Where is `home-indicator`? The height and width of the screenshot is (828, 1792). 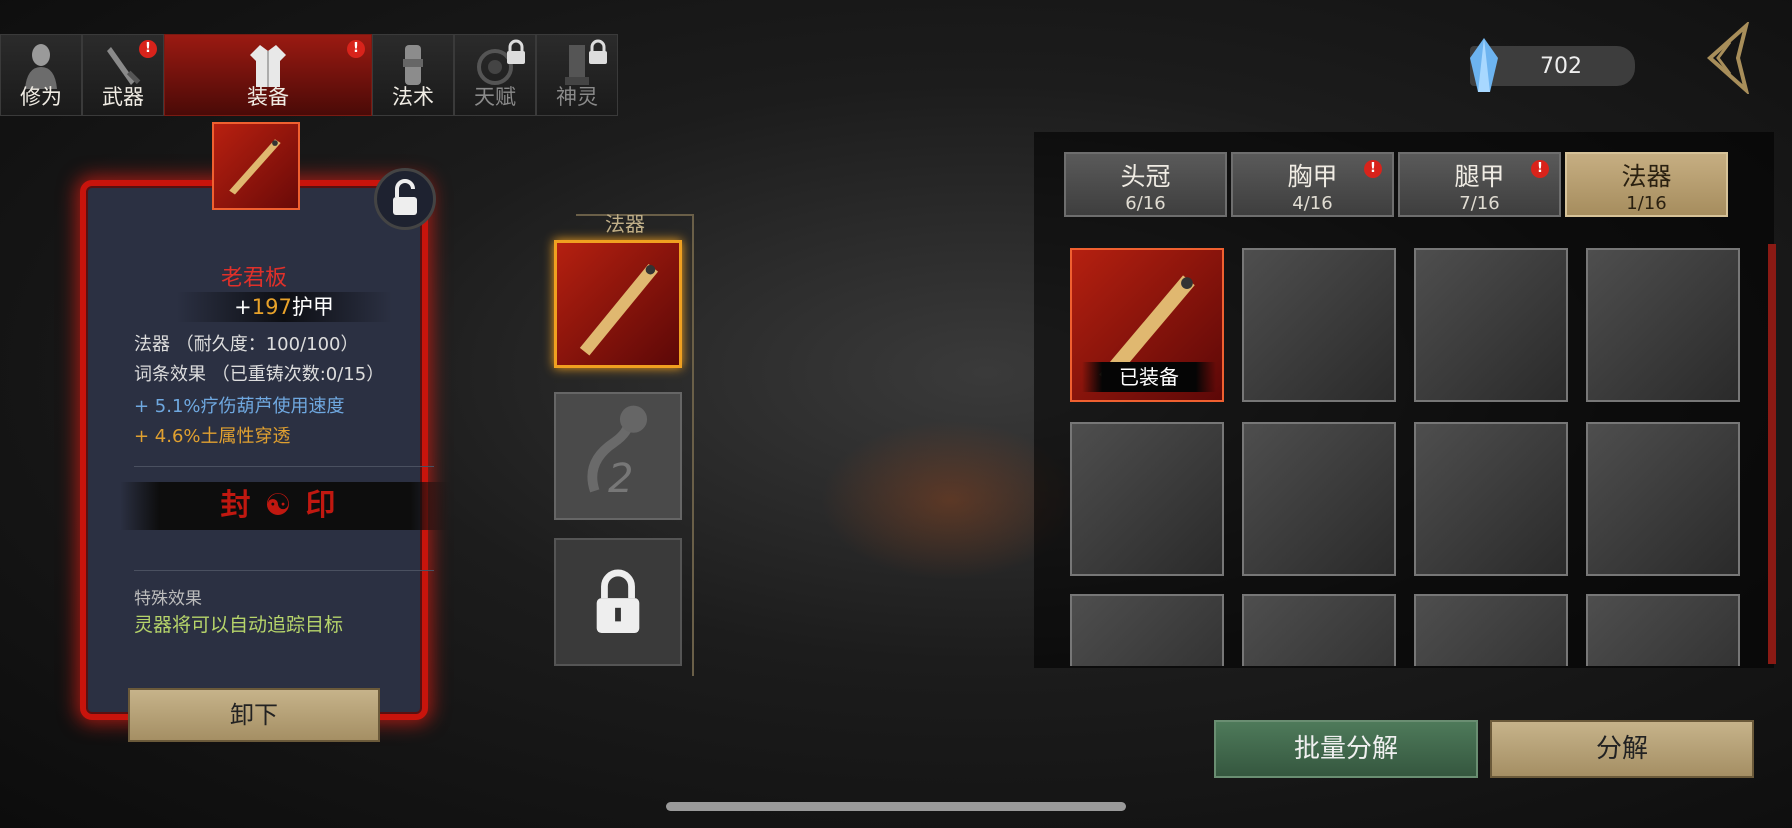
home-indicator is located at coordinates (896, 806).